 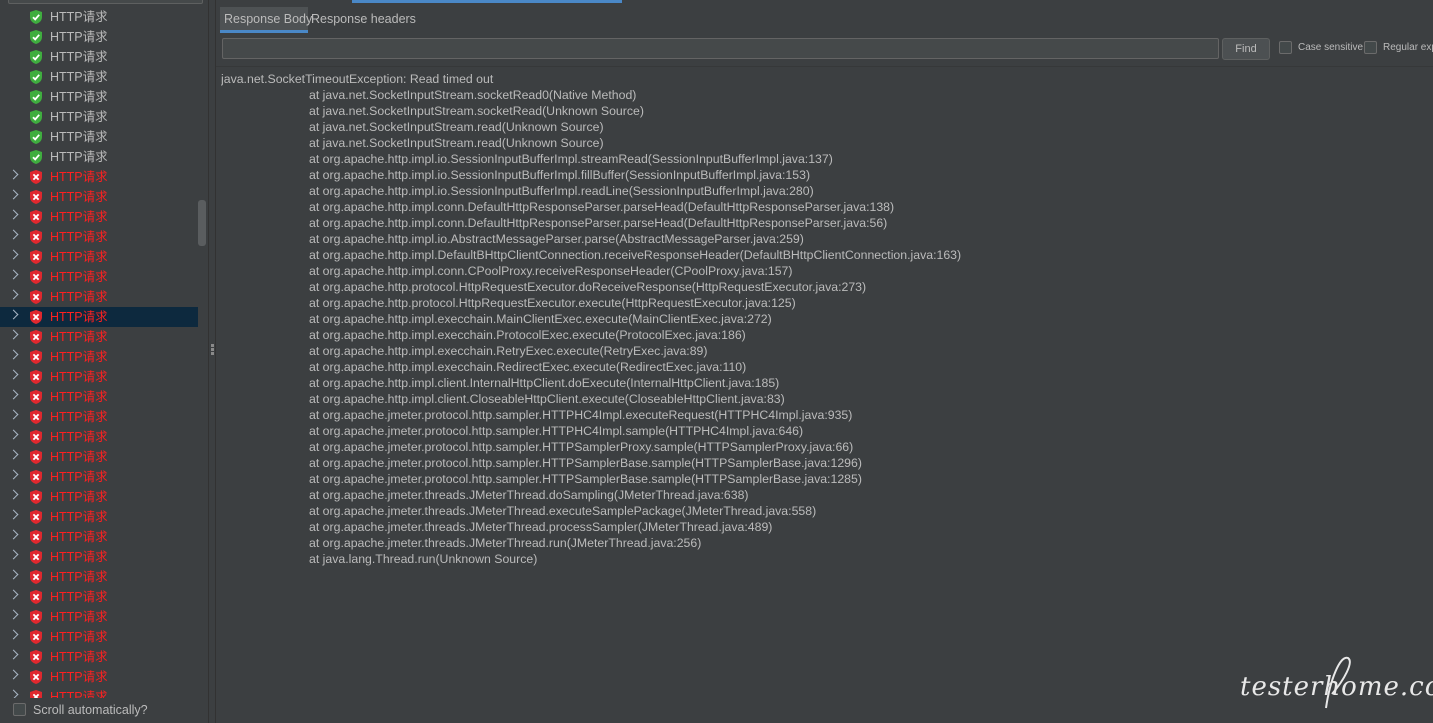 What do you see at coordinates (105, 2) in the screenshot?
I see `tree-filter-field: ▾` at bounding box center [105, 2].